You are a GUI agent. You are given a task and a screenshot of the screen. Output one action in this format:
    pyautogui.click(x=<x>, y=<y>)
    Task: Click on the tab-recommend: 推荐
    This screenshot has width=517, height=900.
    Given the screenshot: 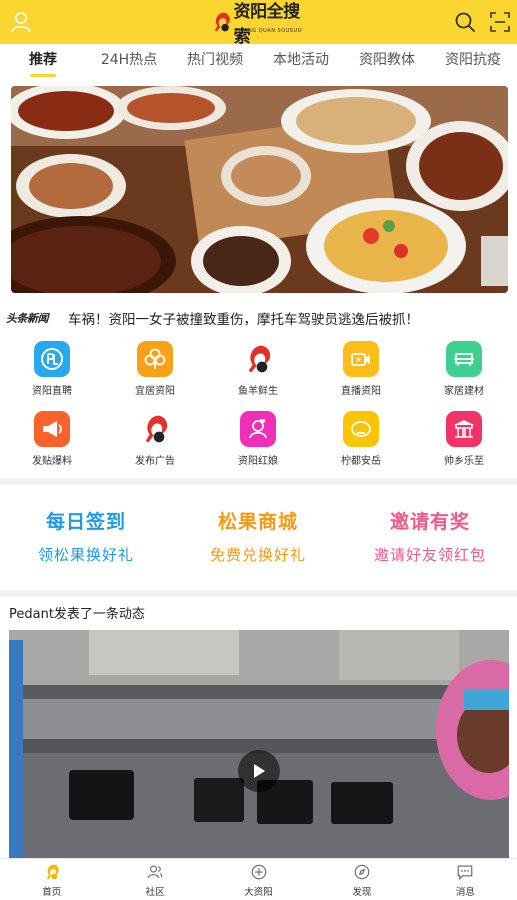 What is the action you would take?
    pyautogui.click(x=43, y=61)
    